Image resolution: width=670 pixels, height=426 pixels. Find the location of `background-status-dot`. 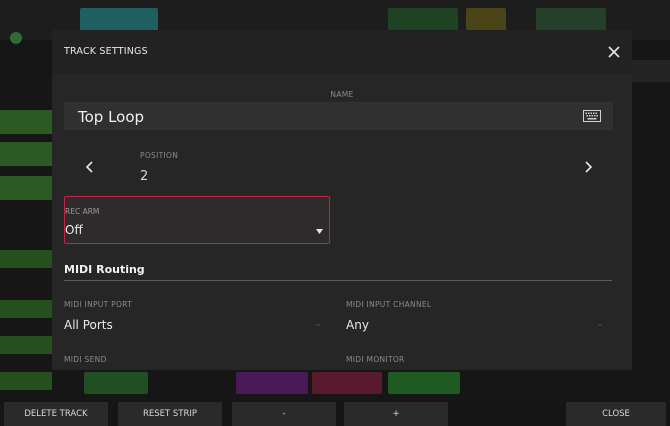

background-status-dot is located at coordinates (16, 38).